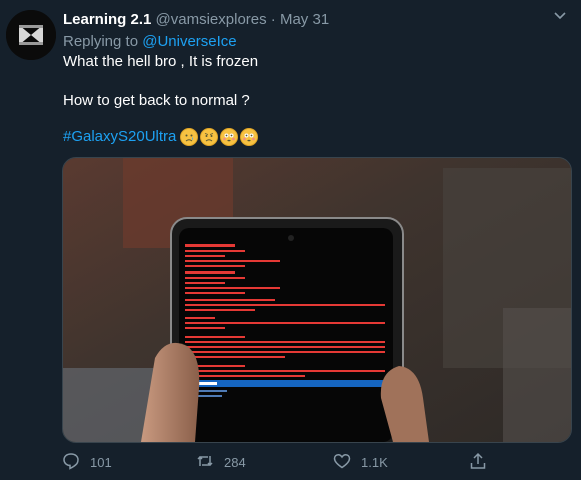  Describe the element at coordinates (374, 462) in the screenshot. I see `like-count: 1.1K` at that location.